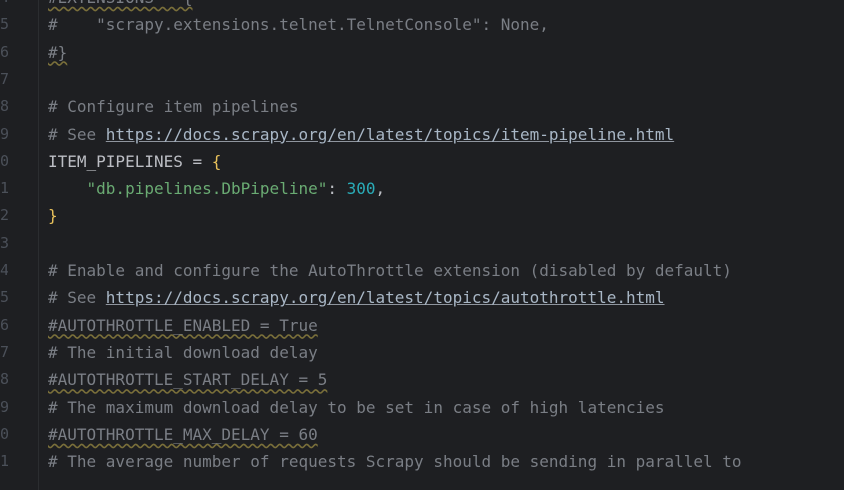  Describe the element at coordinates (422, 188) in the screenshot. I see `code-line: 1 "db.pipelines.DbPipeline": 300,` at that location.